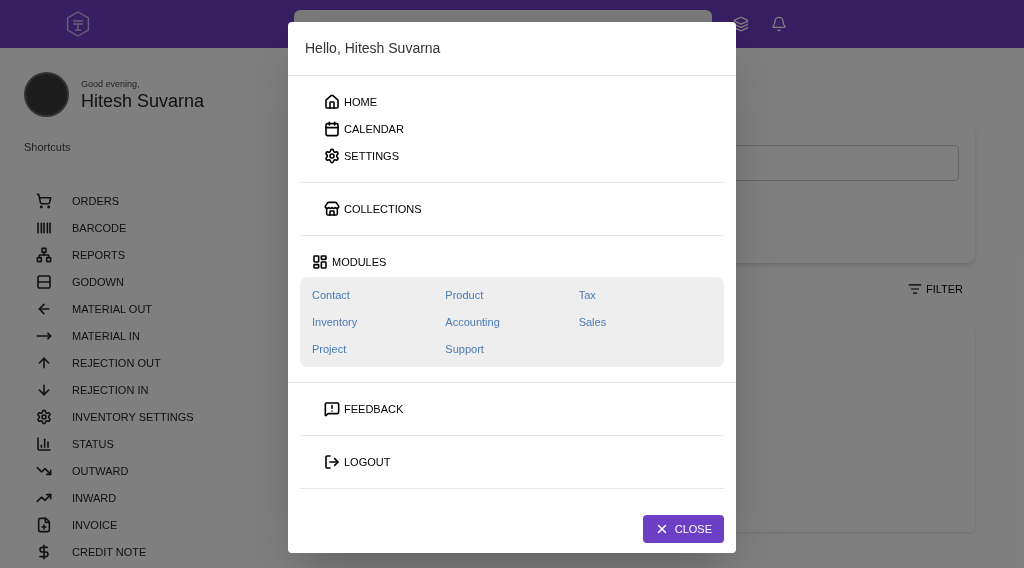  I want to click on shortcut-item: OUTWARD, so click(76, 471).